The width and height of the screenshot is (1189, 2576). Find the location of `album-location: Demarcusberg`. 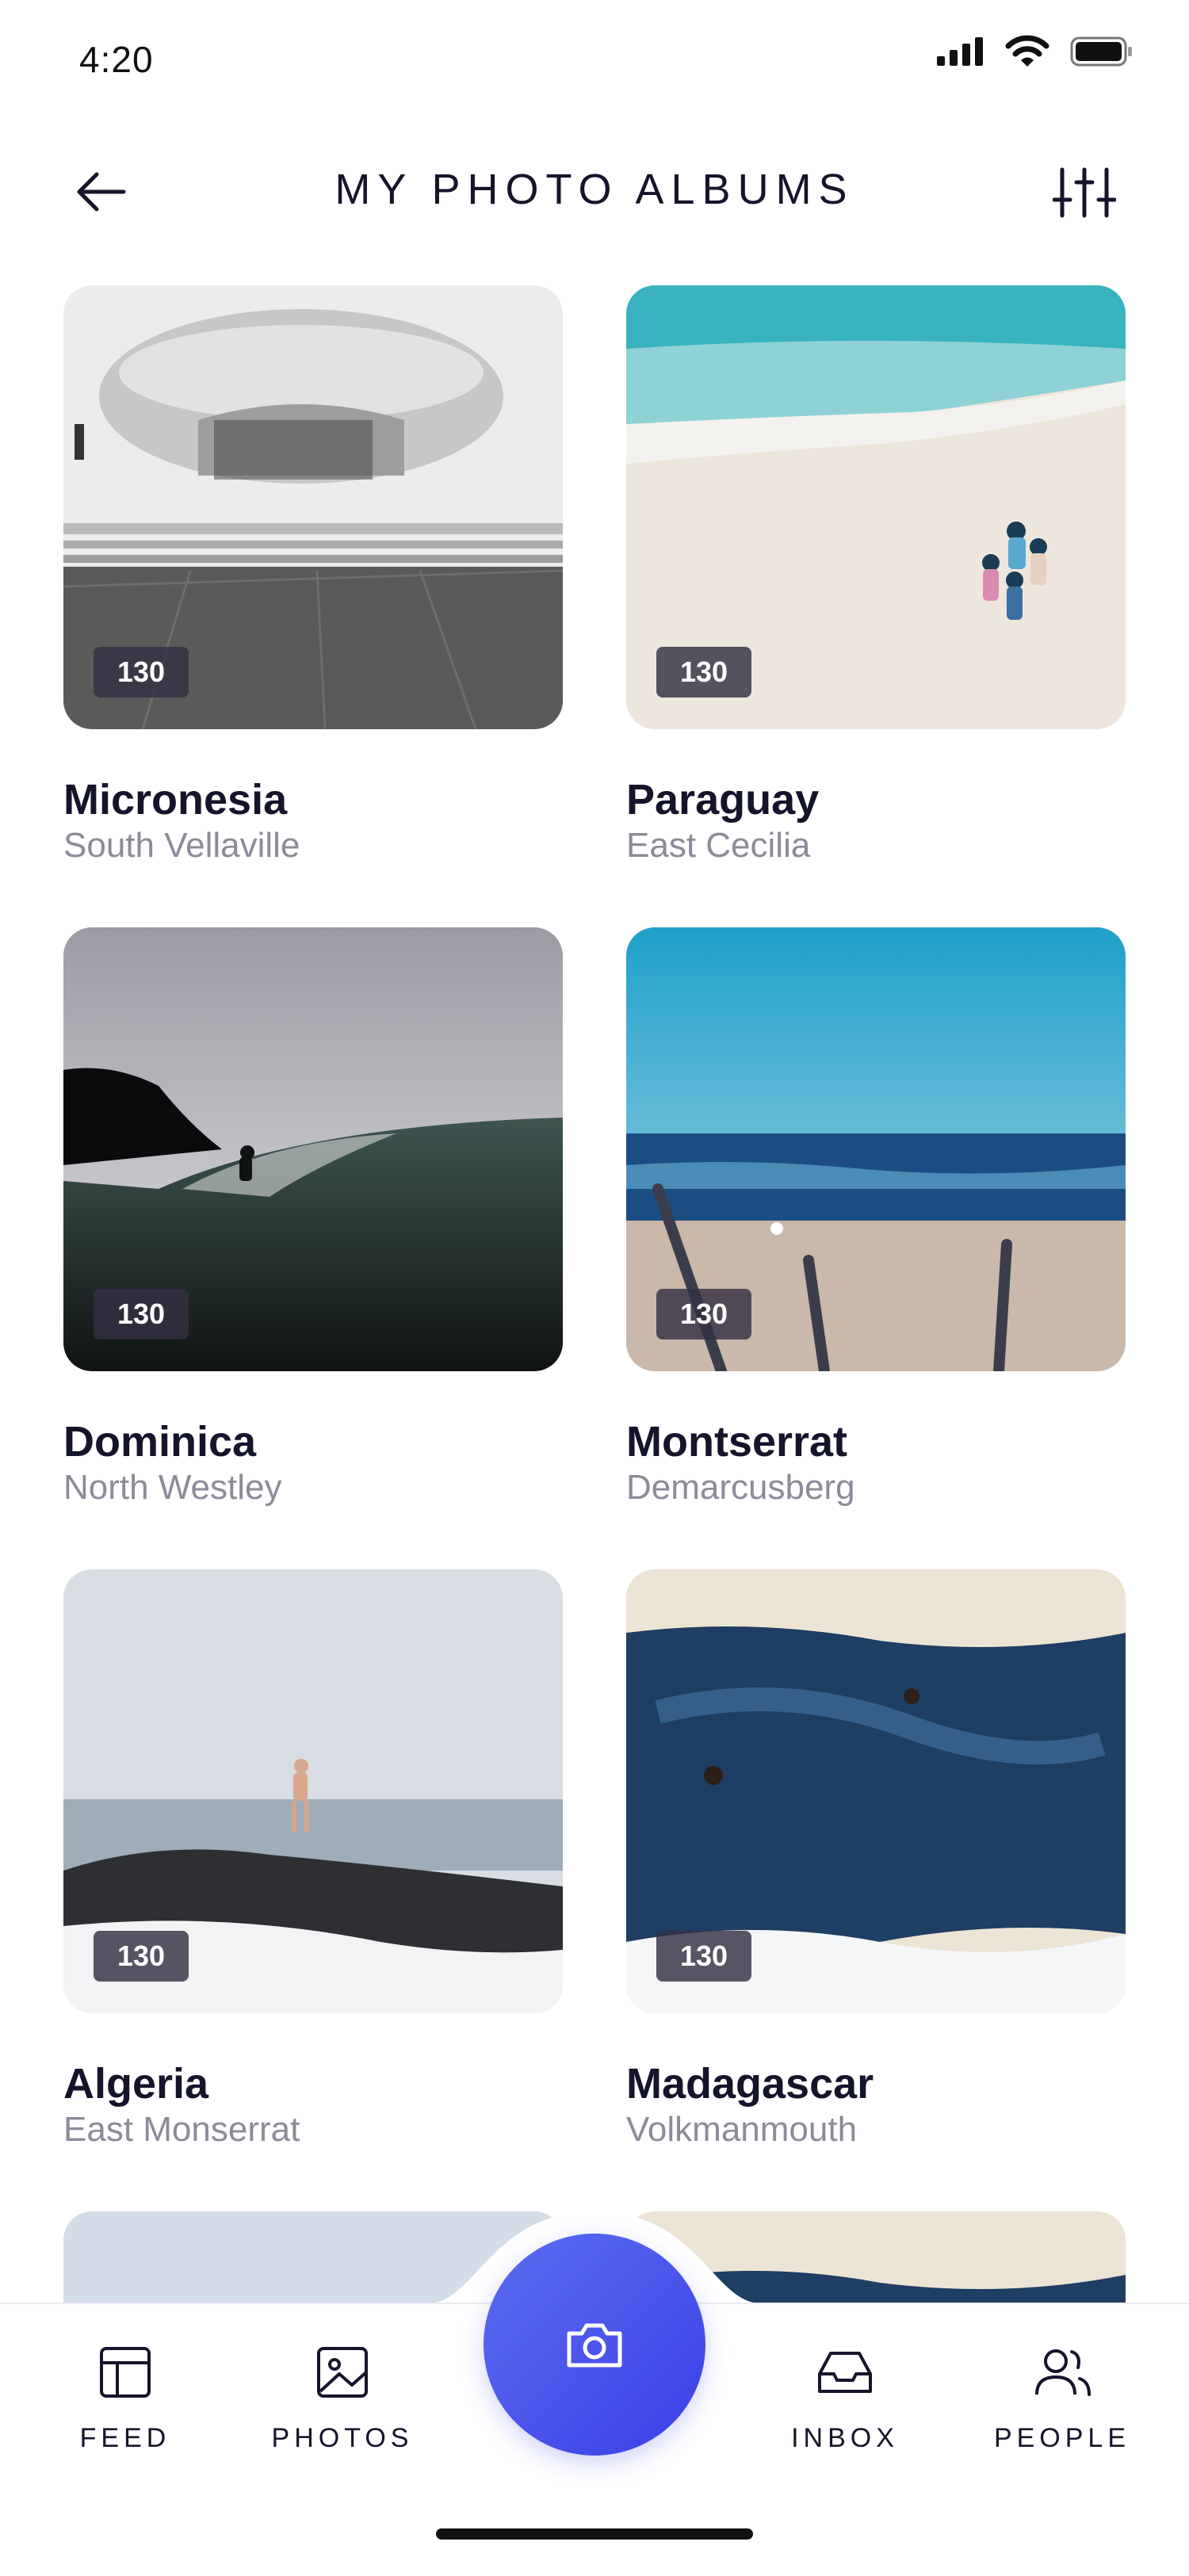

album-location: Demarcusberg is located at coordinates (740, 1487).